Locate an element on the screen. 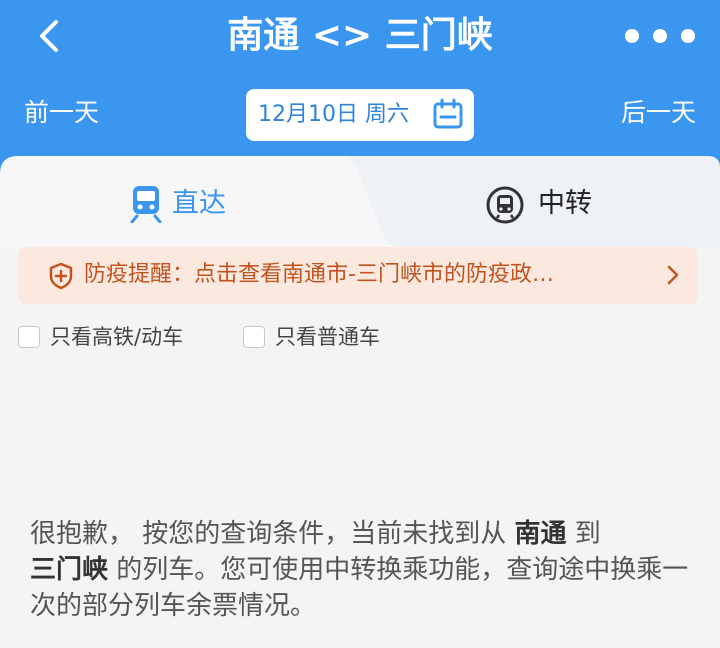 The height and width of the screenshot is (648, 720). high-speed-label: 只看高铁/动车 is located at coordinates (117, 337).